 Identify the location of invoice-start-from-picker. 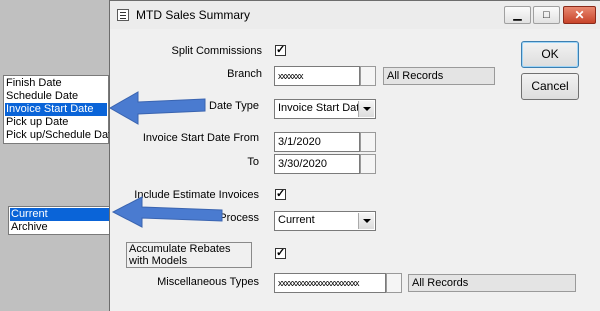
(368, 142).